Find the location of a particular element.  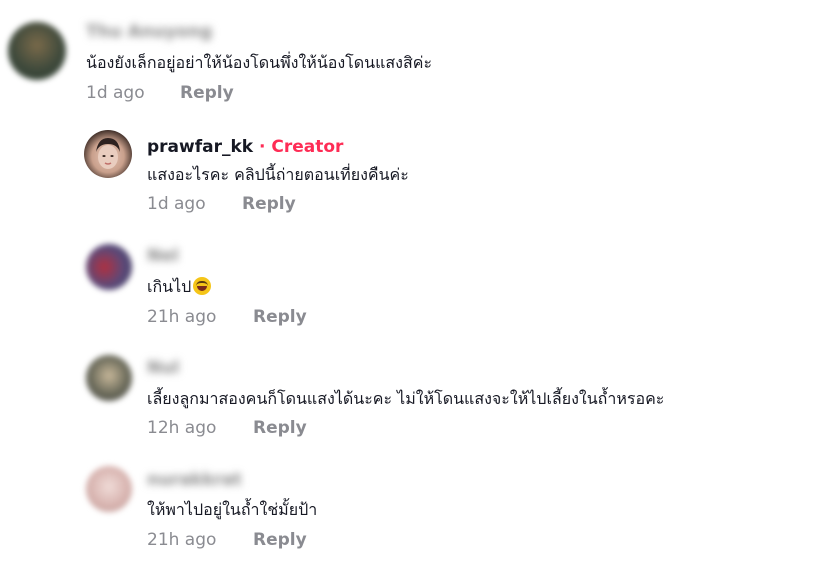

comment-text: เกินไป is located at coordinates (179, 287).